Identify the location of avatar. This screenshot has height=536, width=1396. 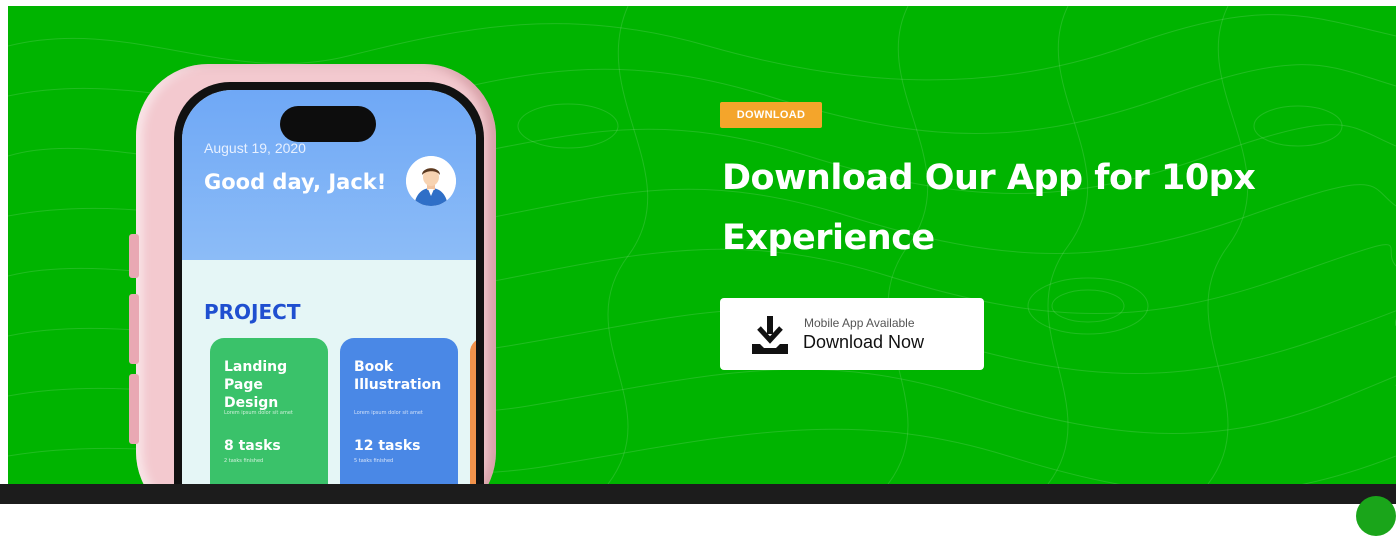
(431, 181).